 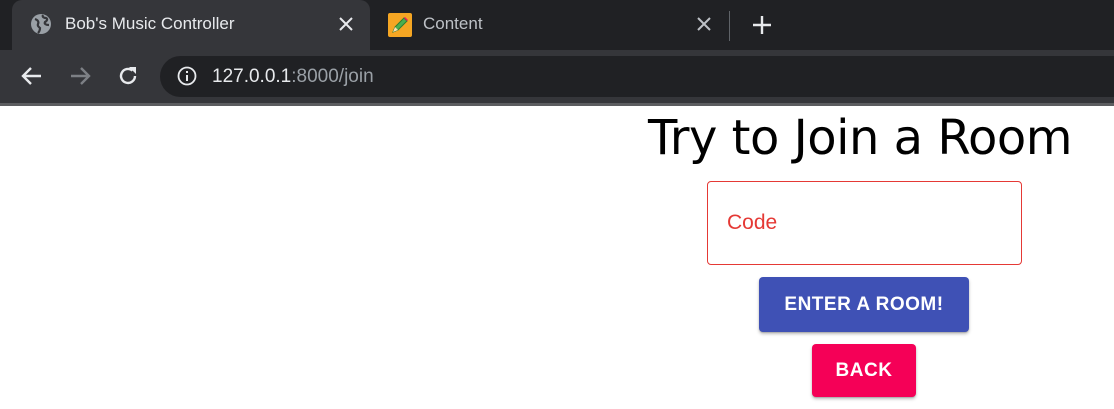 I want to click on tab-divider, so click(x=729, y=26).